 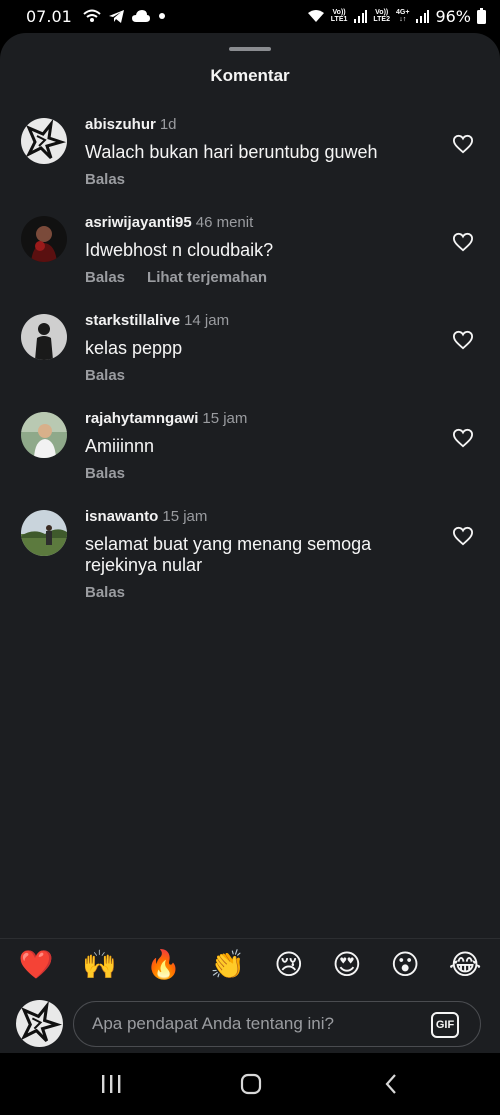 I want to click on comment-input, so click(x=252, y=1024).